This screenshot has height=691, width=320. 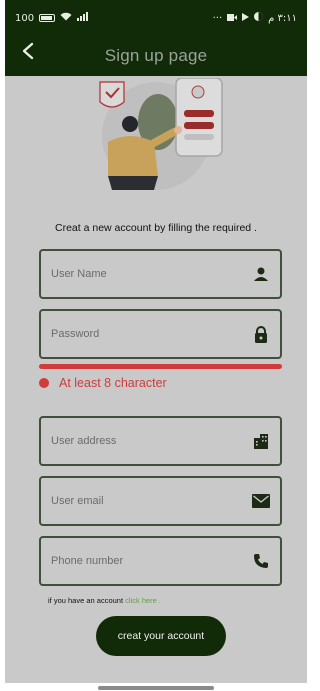 I want to click on password-field, so click(x=160, y=334).